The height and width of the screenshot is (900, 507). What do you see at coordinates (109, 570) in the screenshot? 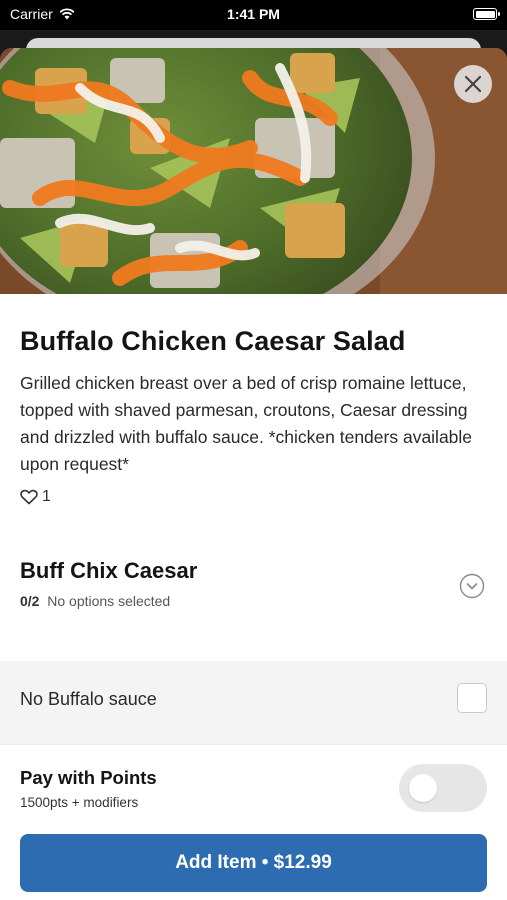
I see `modifier-group-title: Buff Chix Caesar` at bounding box center [109, 570].